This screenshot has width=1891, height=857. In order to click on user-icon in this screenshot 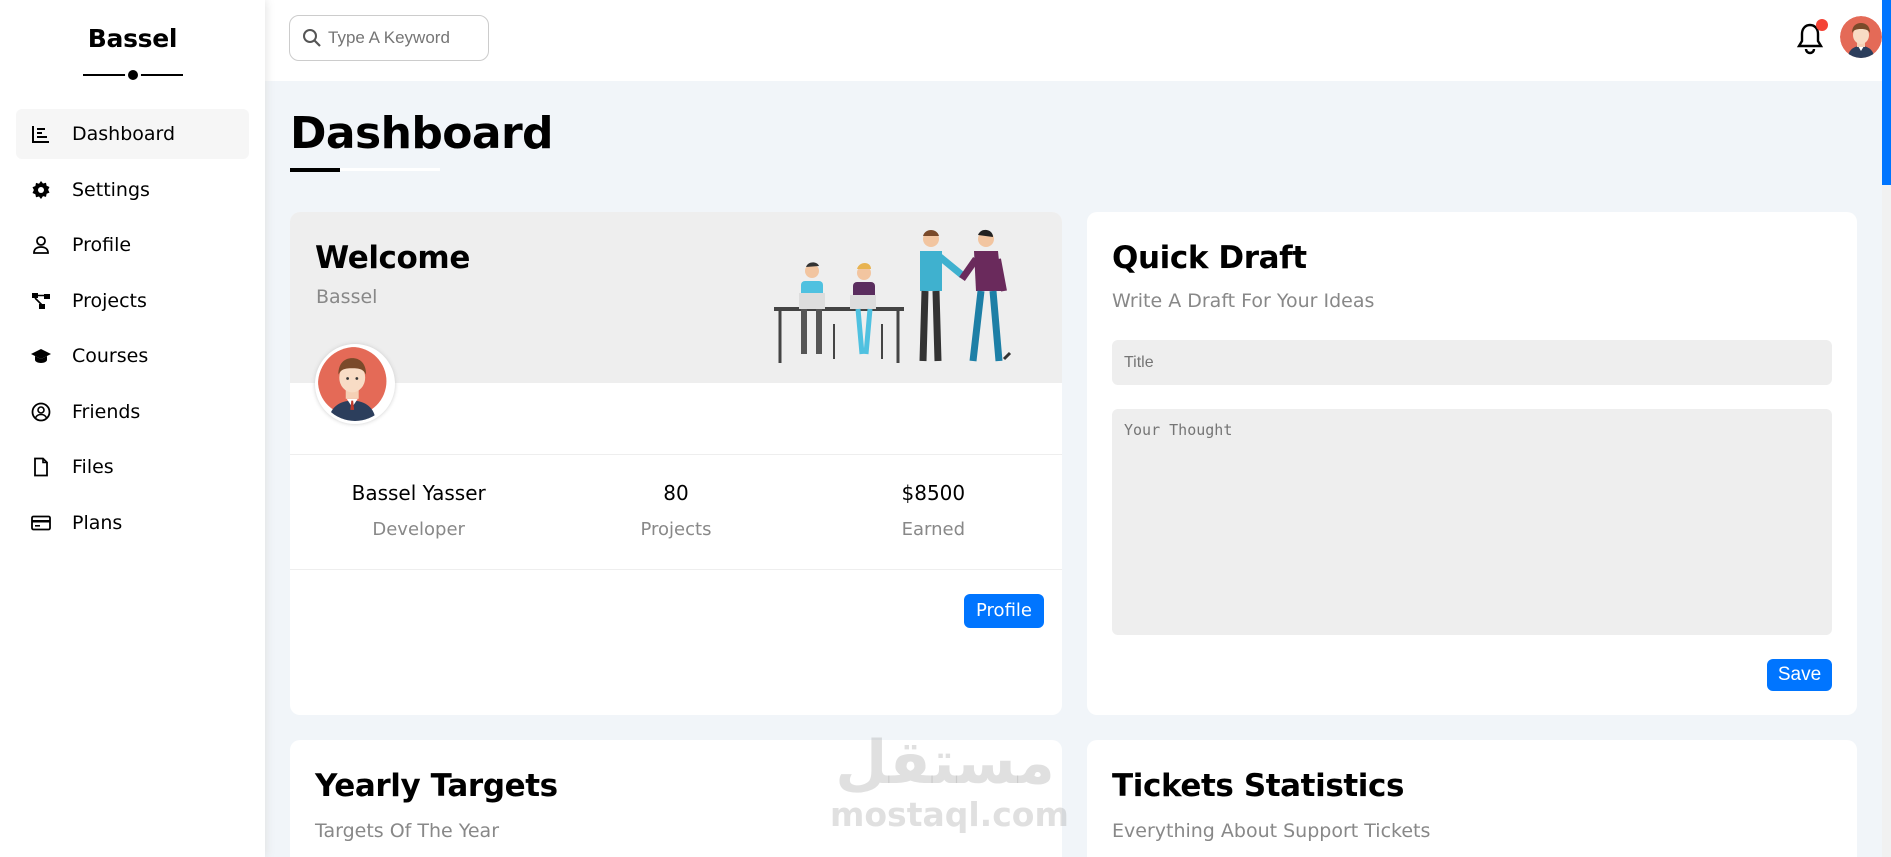, I will do `click(41, 245)`.